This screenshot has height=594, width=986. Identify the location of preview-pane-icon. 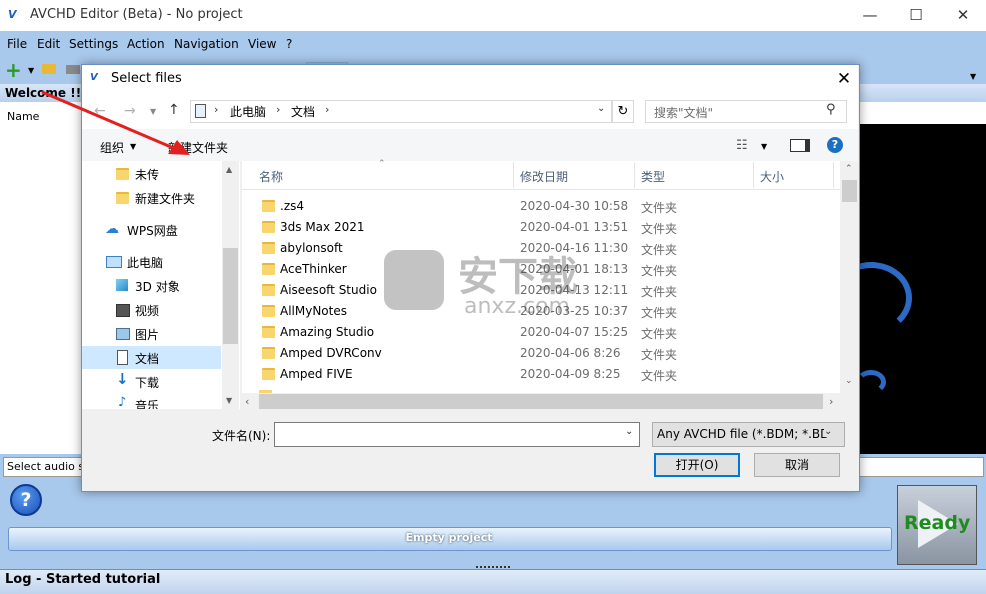
(800, 145).